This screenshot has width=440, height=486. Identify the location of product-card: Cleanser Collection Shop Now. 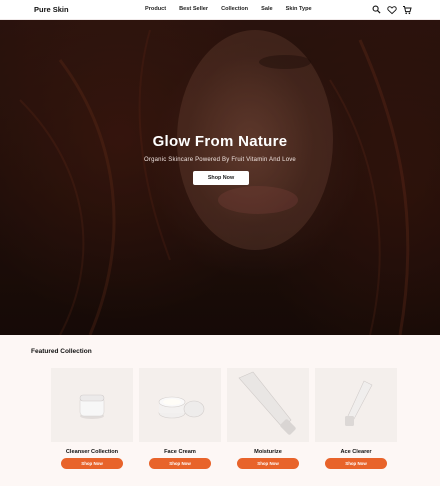
(92, 418).